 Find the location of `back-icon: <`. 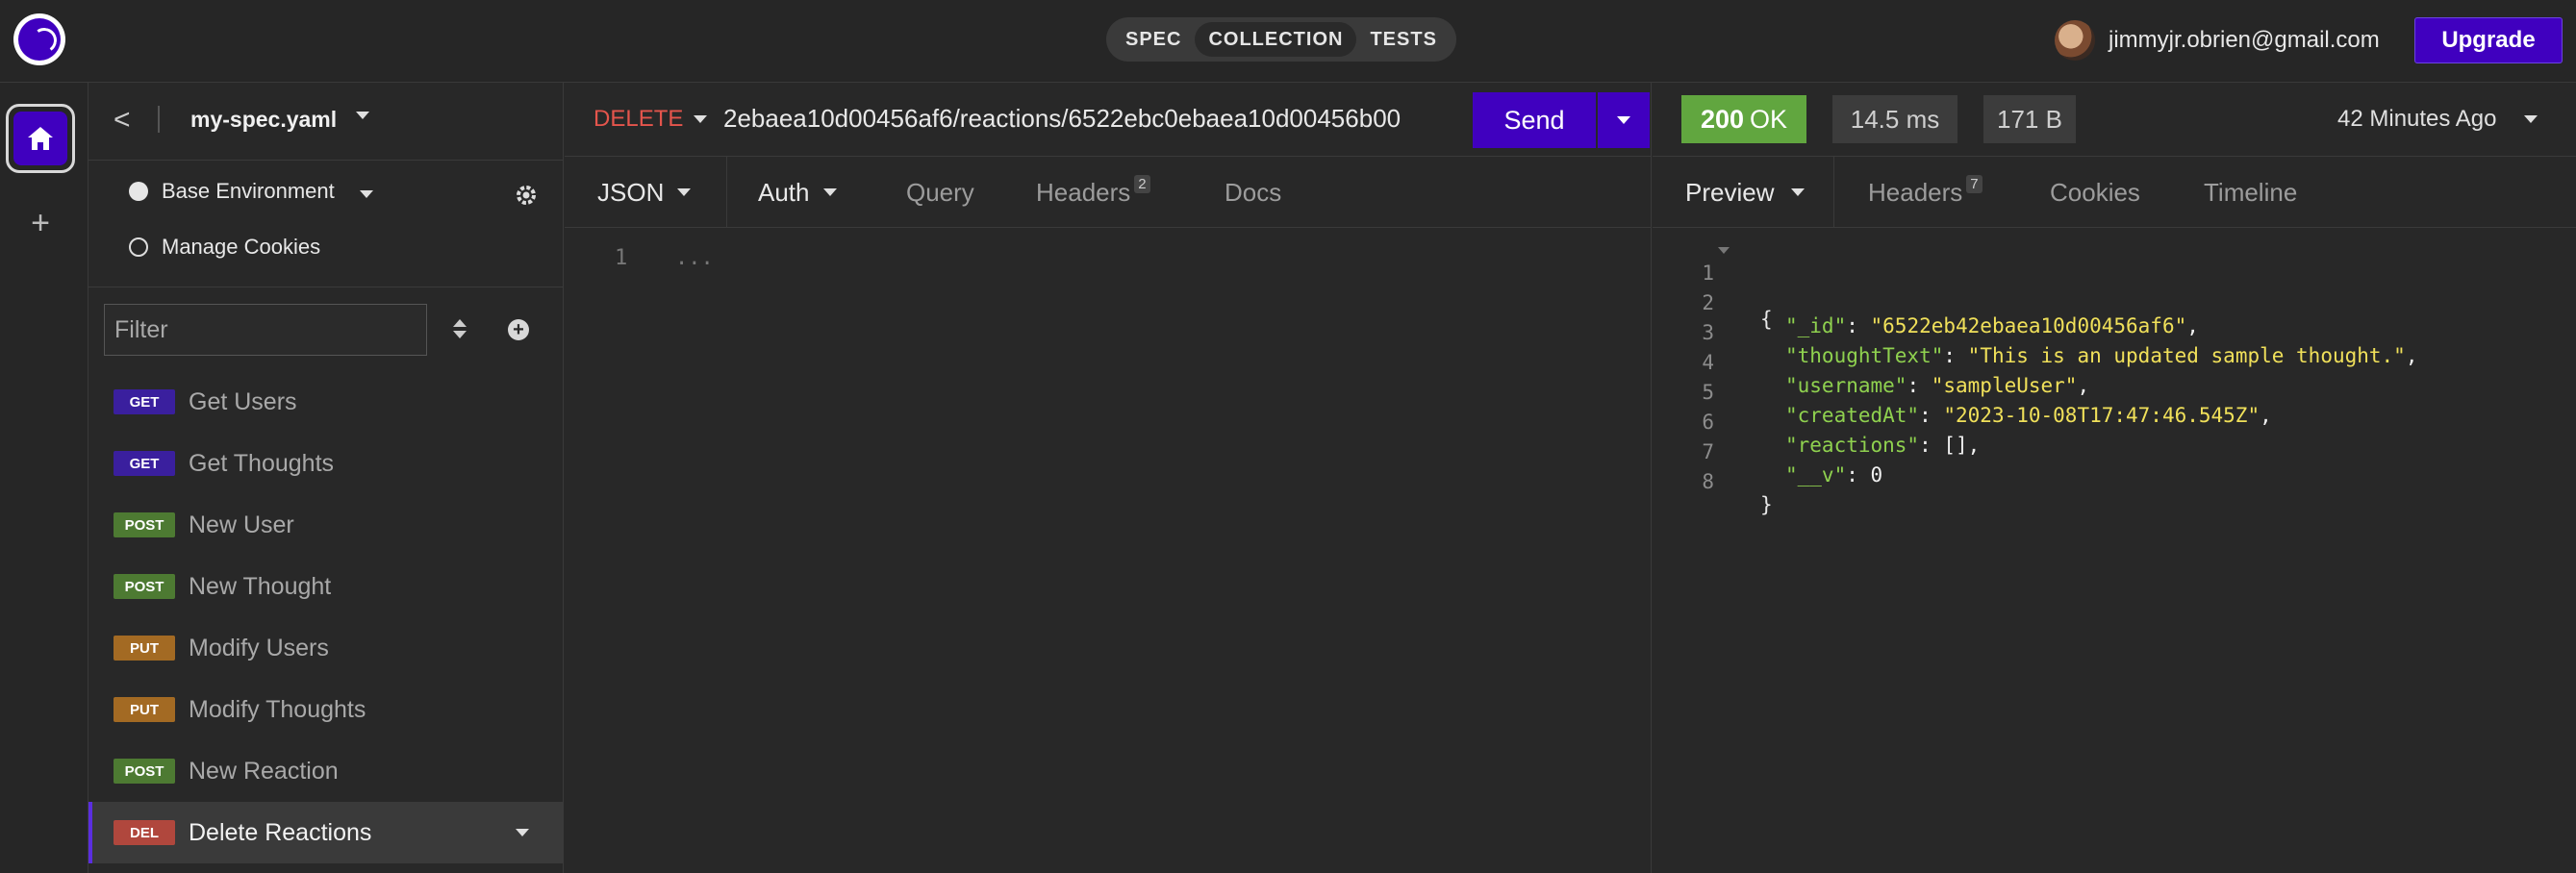

back-icon: < is located at coordinates (123, 121).